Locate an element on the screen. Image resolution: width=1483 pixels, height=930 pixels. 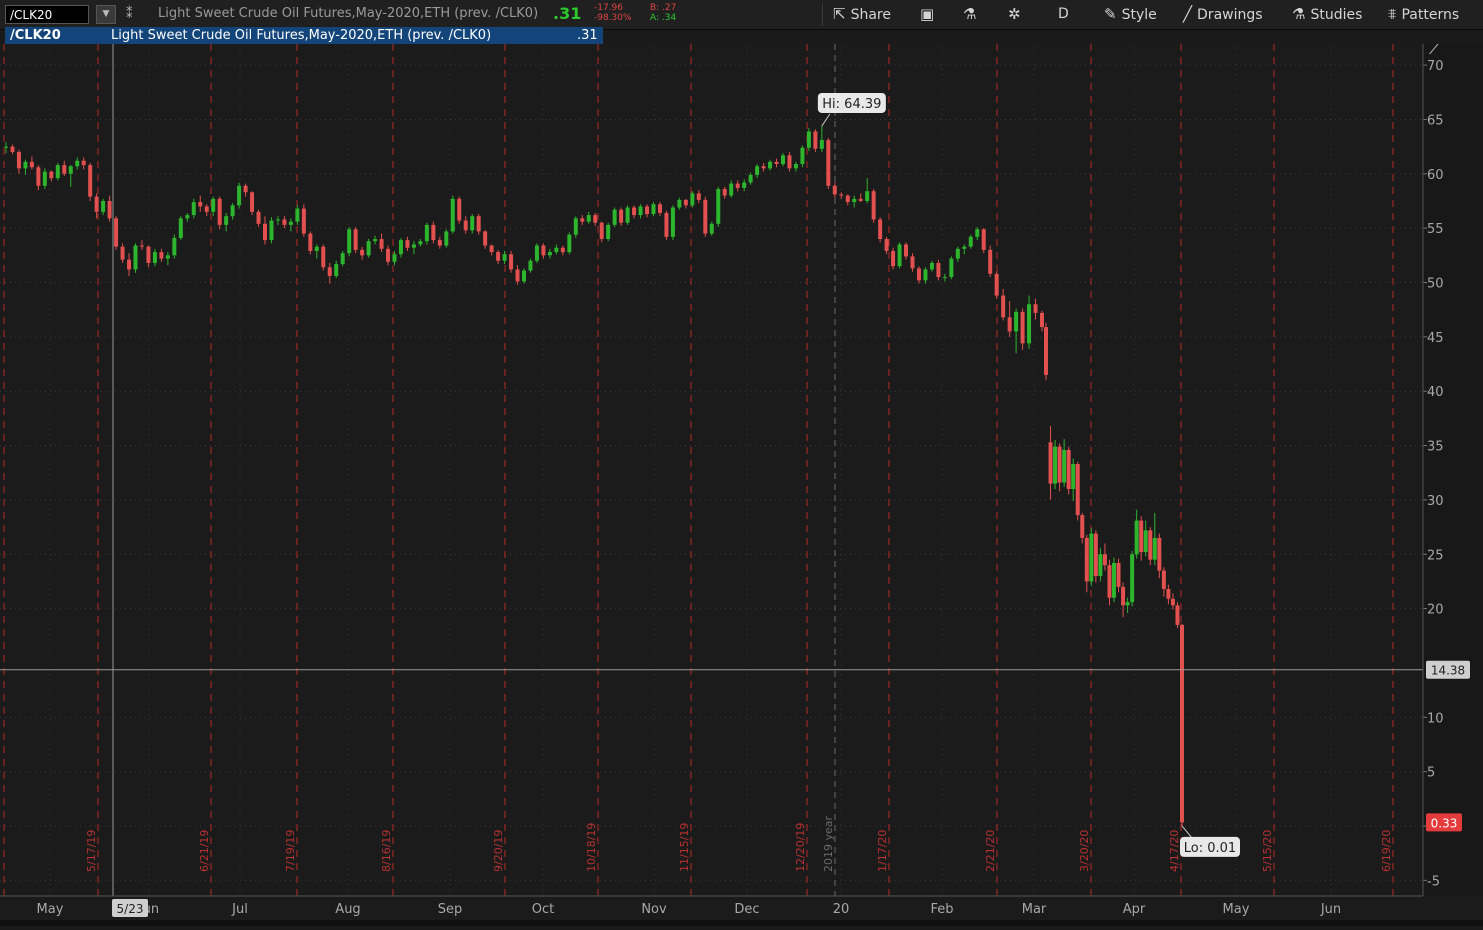
bid-price: B: .27 is located at coordinates (663, 8).